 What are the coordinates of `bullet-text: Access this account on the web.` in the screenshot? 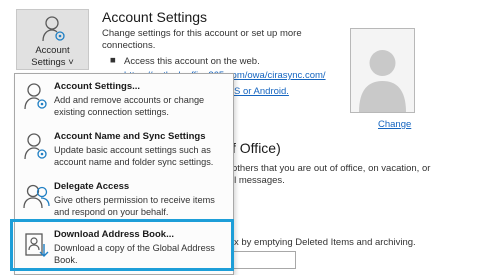 It's located at (192, 61).